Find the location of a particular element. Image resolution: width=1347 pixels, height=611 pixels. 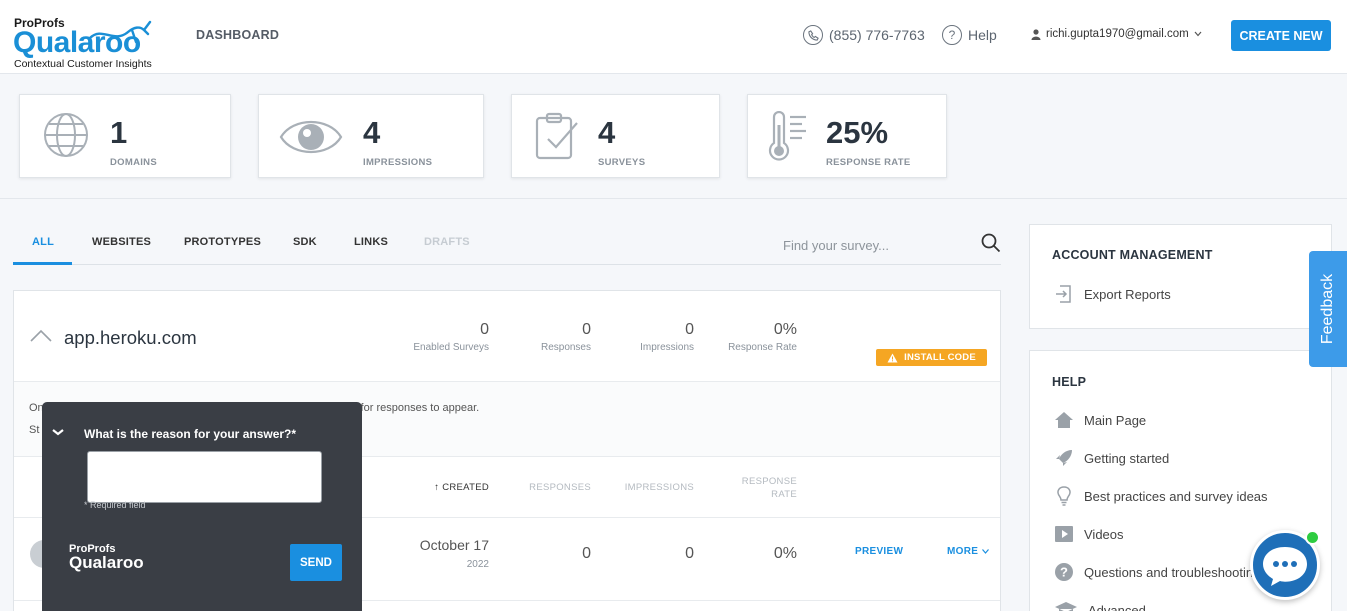

more-label: MORE is located at coordinates (963, 551).